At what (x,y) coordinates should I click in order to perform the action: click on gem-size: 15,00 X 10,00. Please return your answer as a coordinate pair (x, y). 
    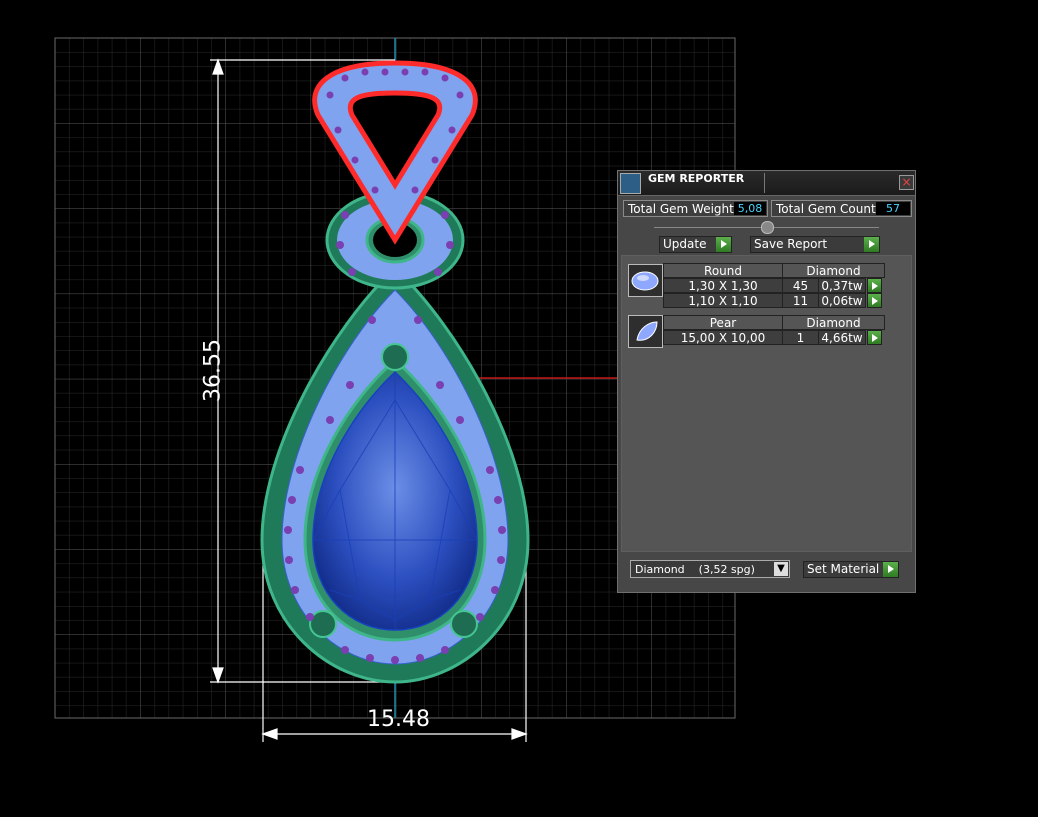
    Looking at the image, I should click on (723, 337).